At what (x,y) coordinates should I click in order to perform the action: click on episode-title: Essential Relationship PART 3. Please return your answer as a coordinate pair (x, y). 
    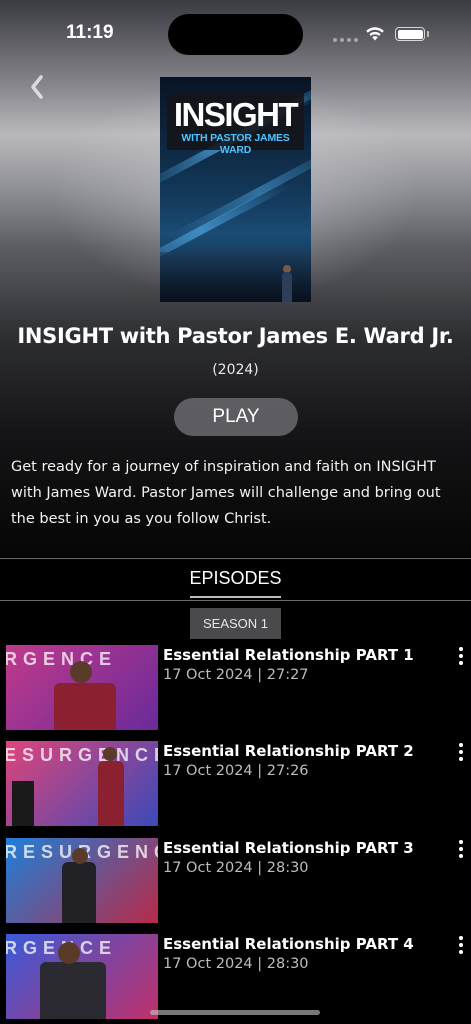
    Looking at the image, I should click on (288, 848).